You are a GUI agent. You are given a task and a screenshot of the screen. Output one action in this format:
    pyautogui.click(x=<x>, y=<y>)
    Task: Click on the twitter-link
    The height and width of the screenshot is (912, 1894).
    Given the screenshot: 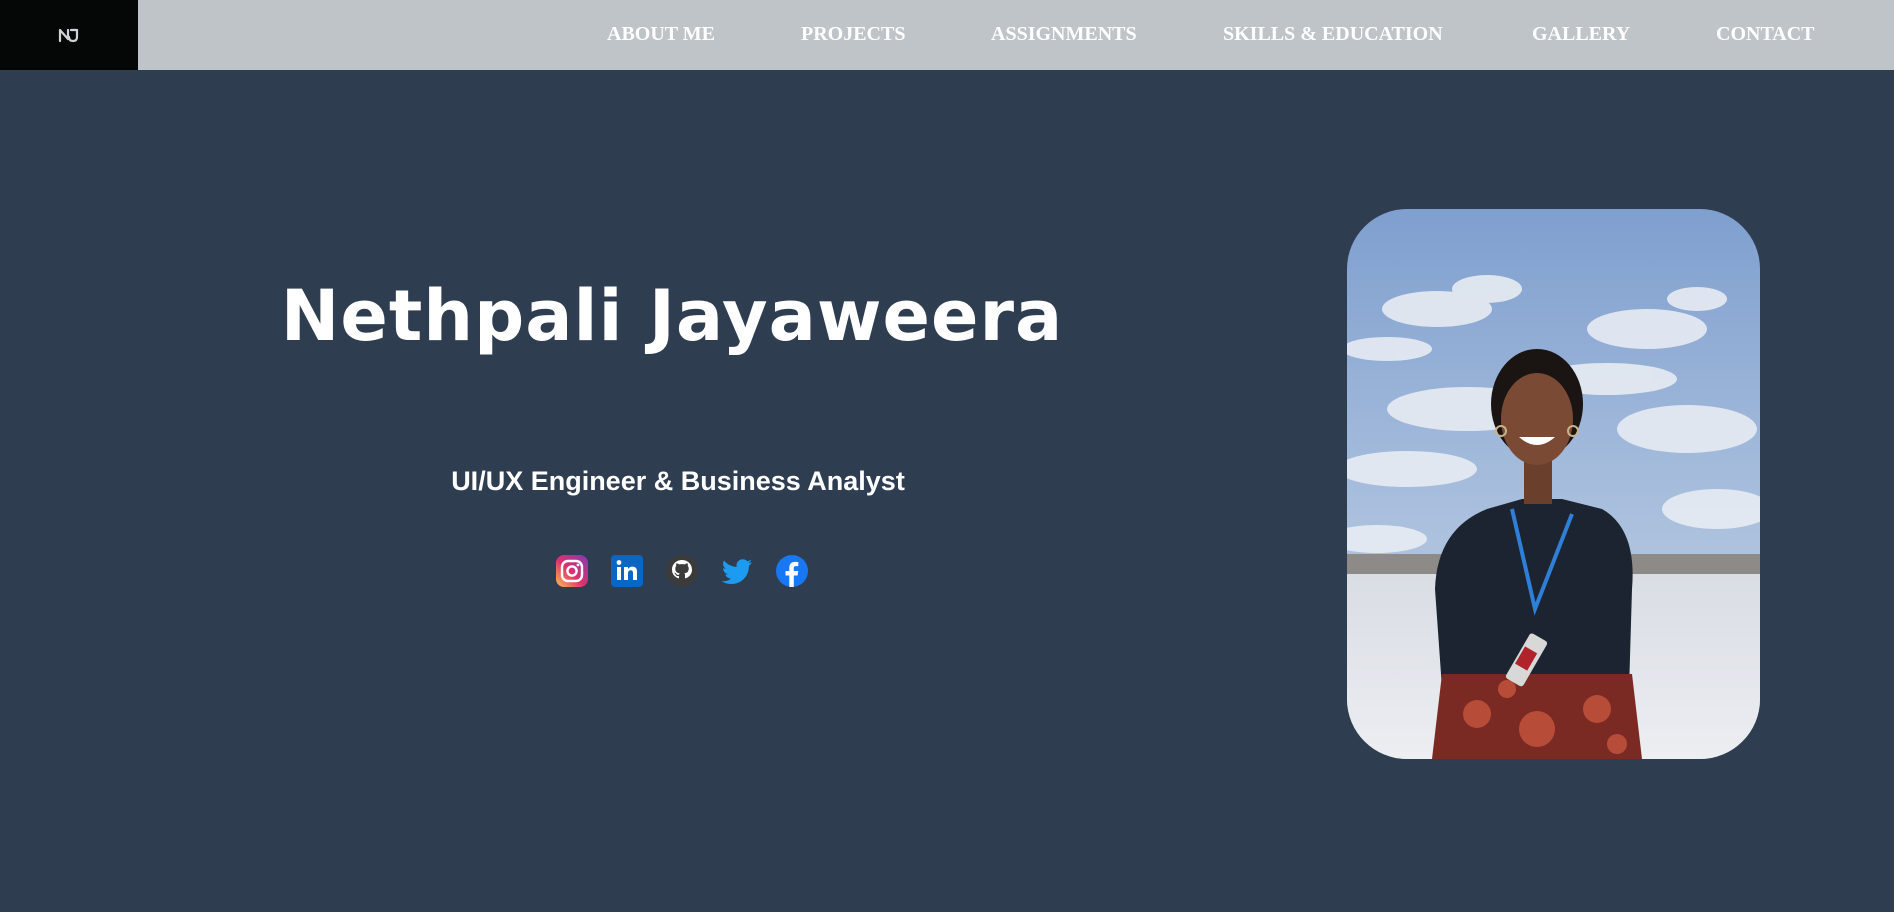 What is the action you would take?
    pyautogui.click(x=737, y=571)
    